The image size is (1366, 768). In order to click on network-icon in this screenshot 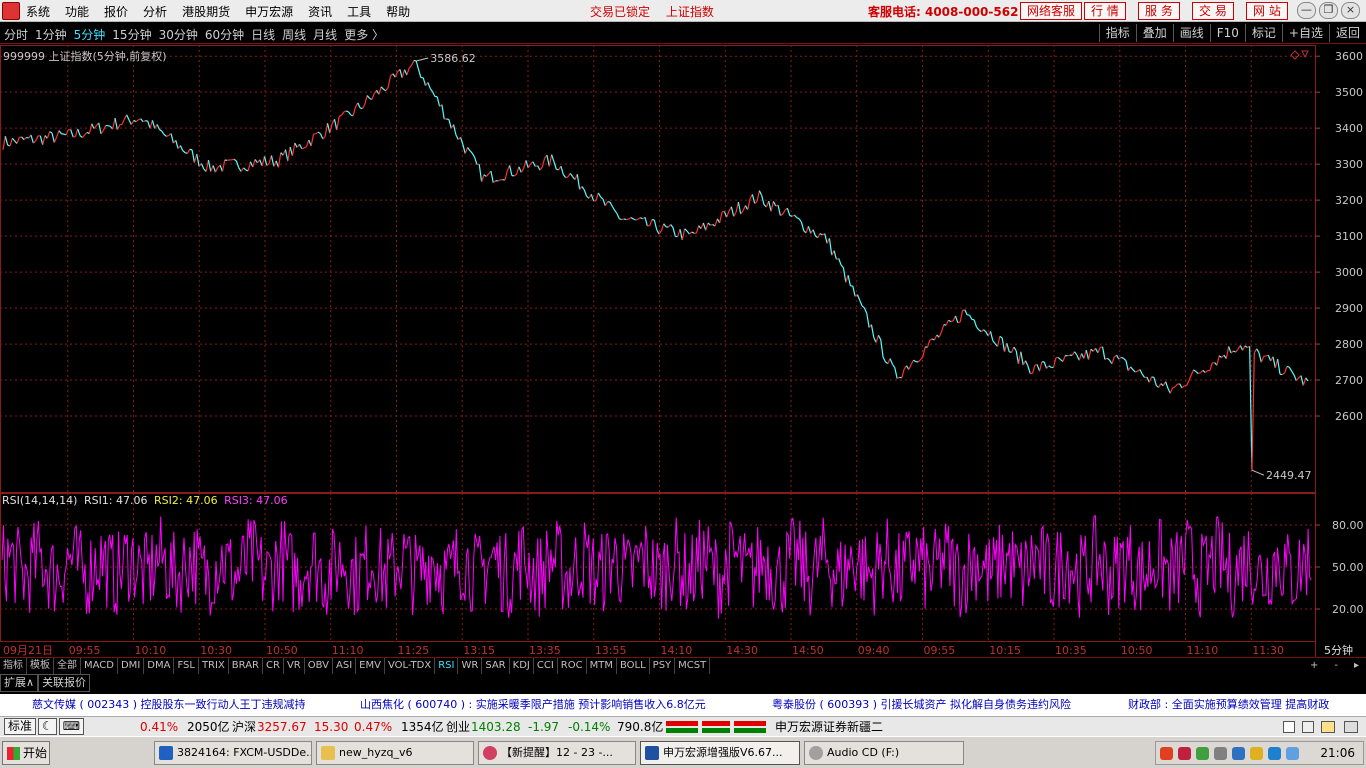, I will do `click(1202, 753)`.